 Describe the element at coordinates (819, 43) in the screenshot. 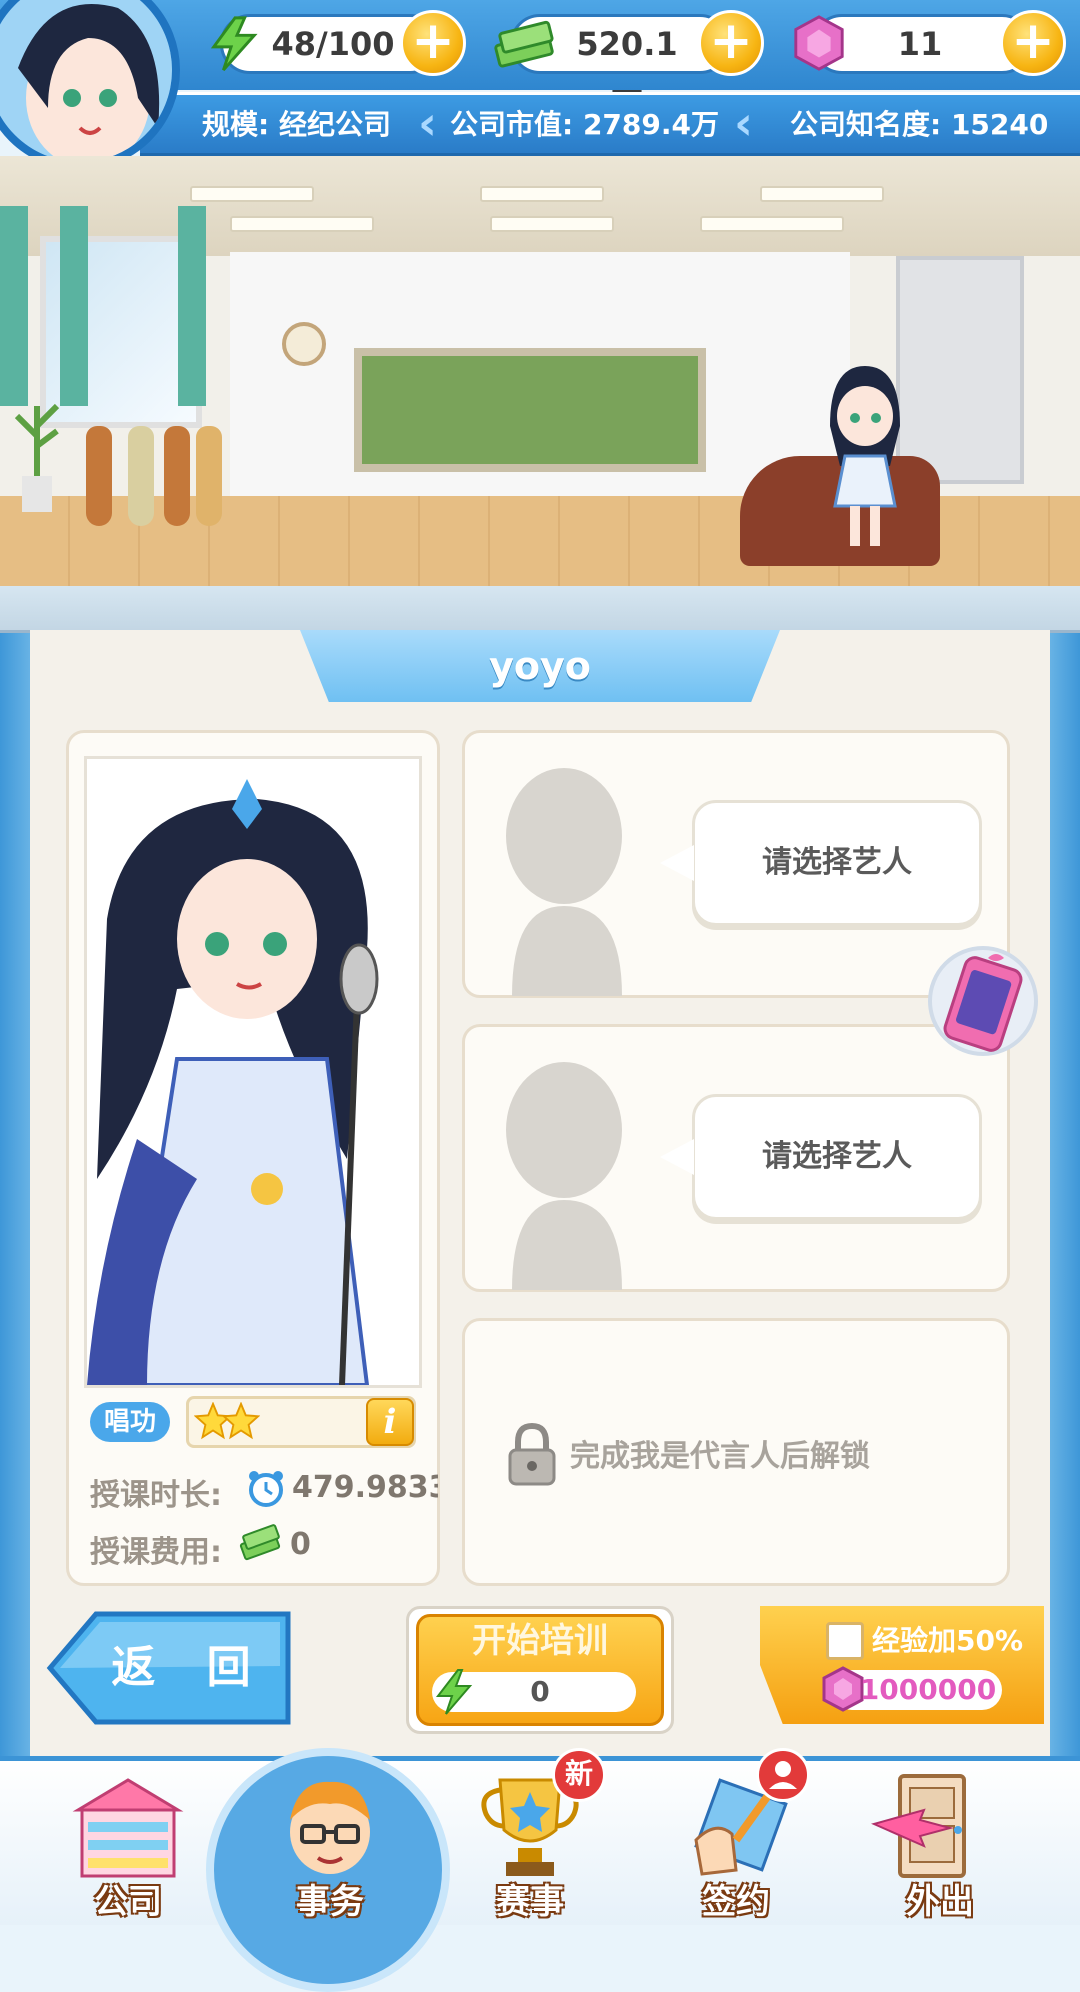

I see `pink-gem-icon` at that location.